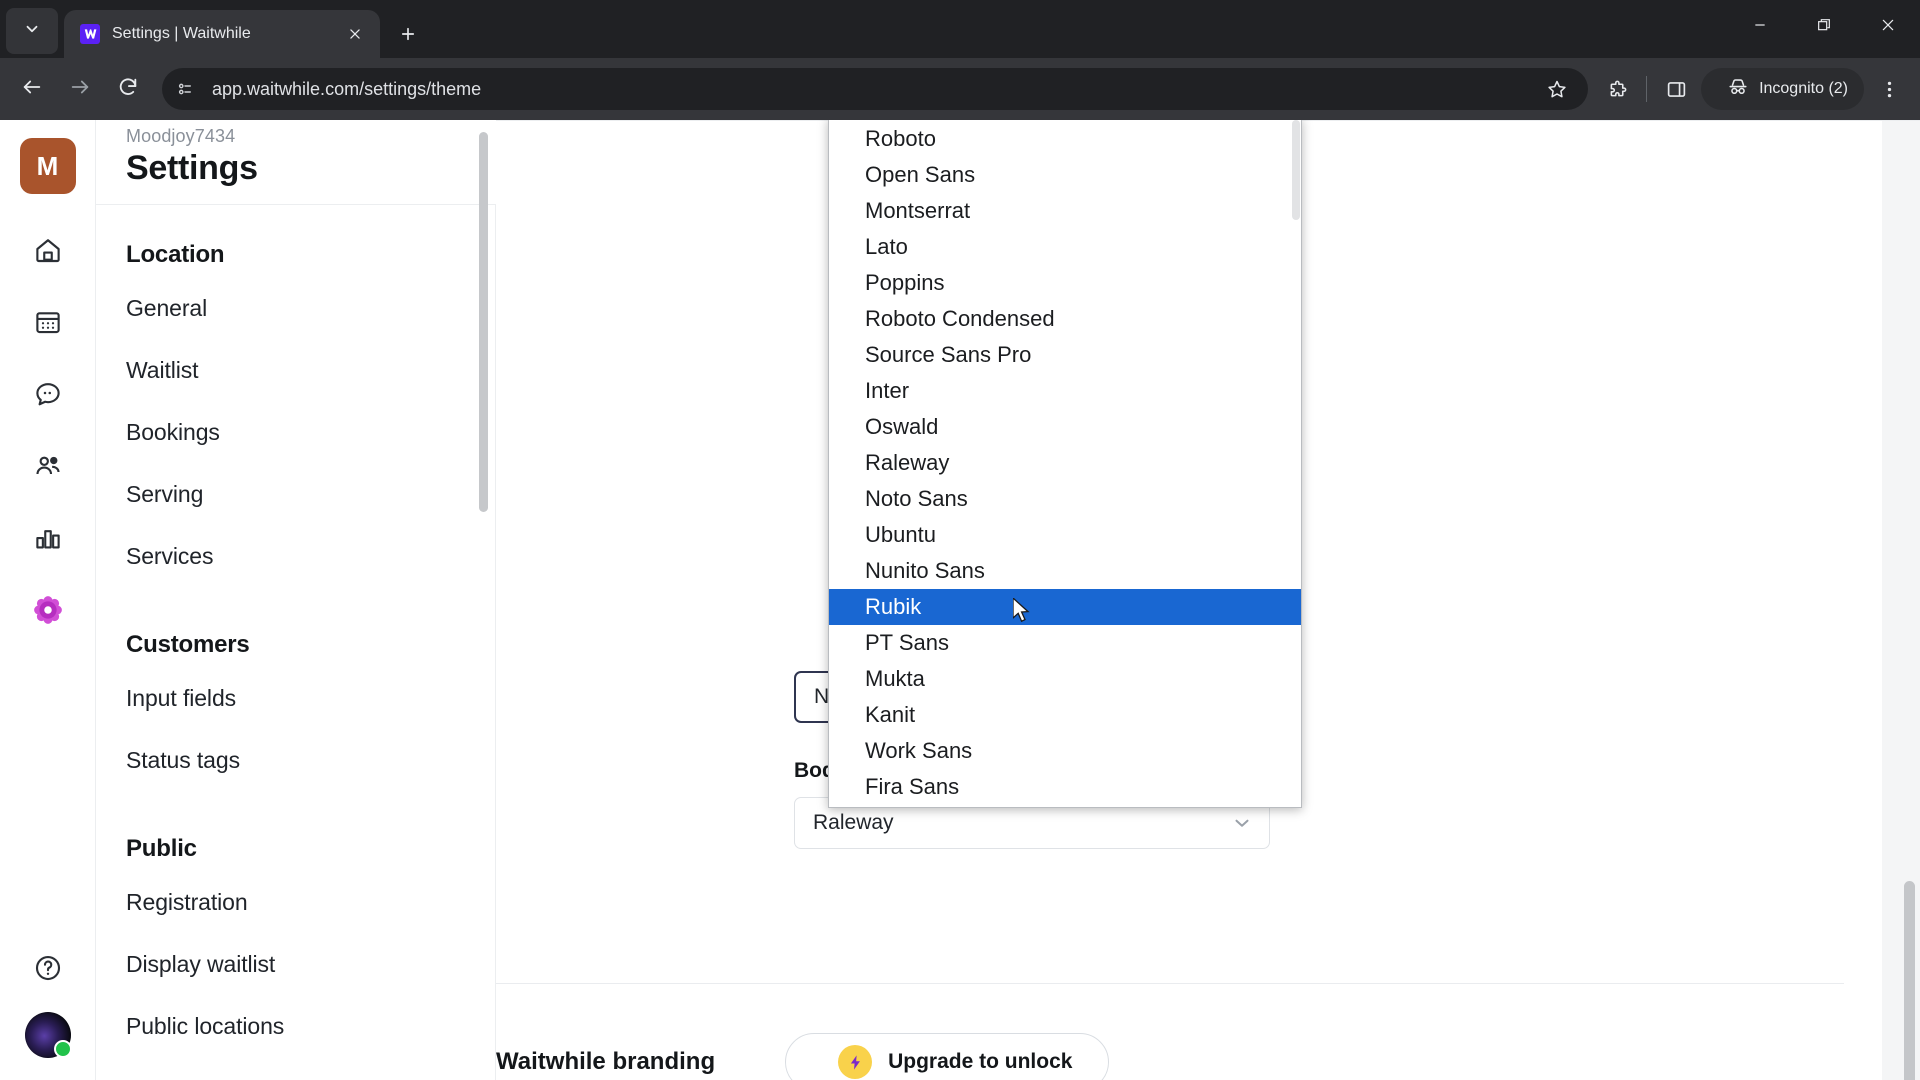  What do you see at coordinates (1617, 89) in the screenshot?
I see `extensions-puzzle-icon` at bounding box center [1617, 89].